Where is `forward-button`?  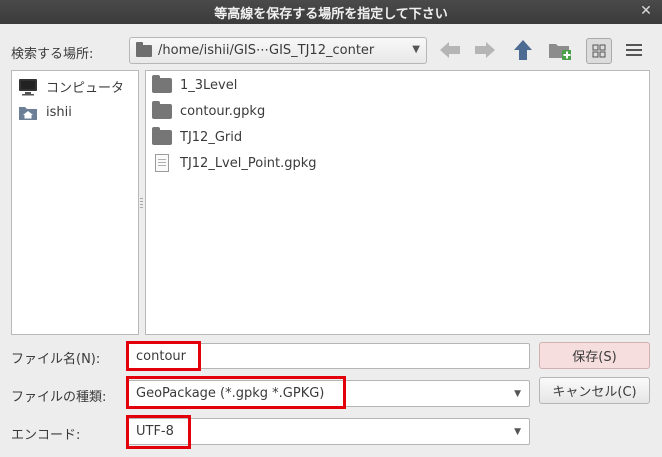 forward-button is located at coordinates (485, 50).